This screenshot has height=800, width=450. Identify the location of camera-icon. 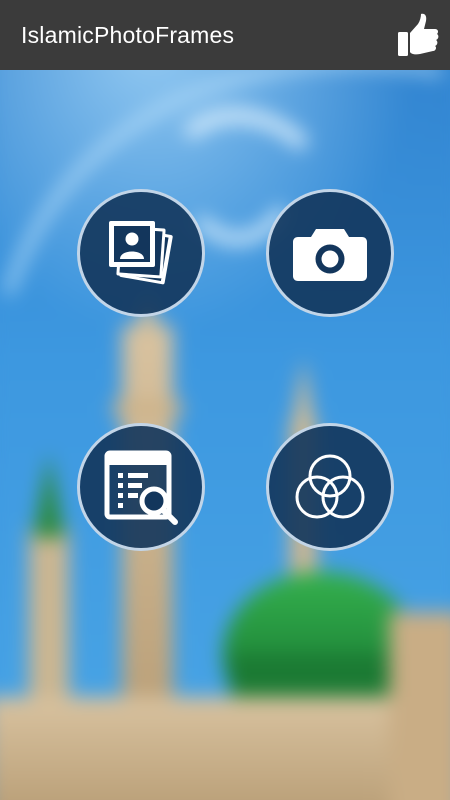
(330, 255).